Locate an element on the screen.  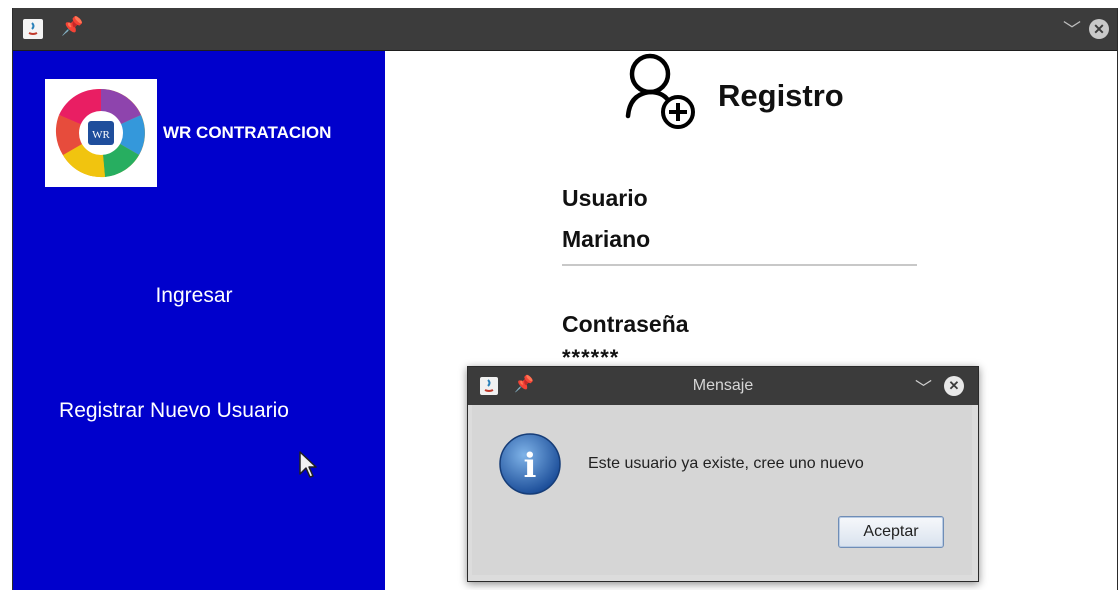
svg-text: WR is located at coordinates (101, 135).